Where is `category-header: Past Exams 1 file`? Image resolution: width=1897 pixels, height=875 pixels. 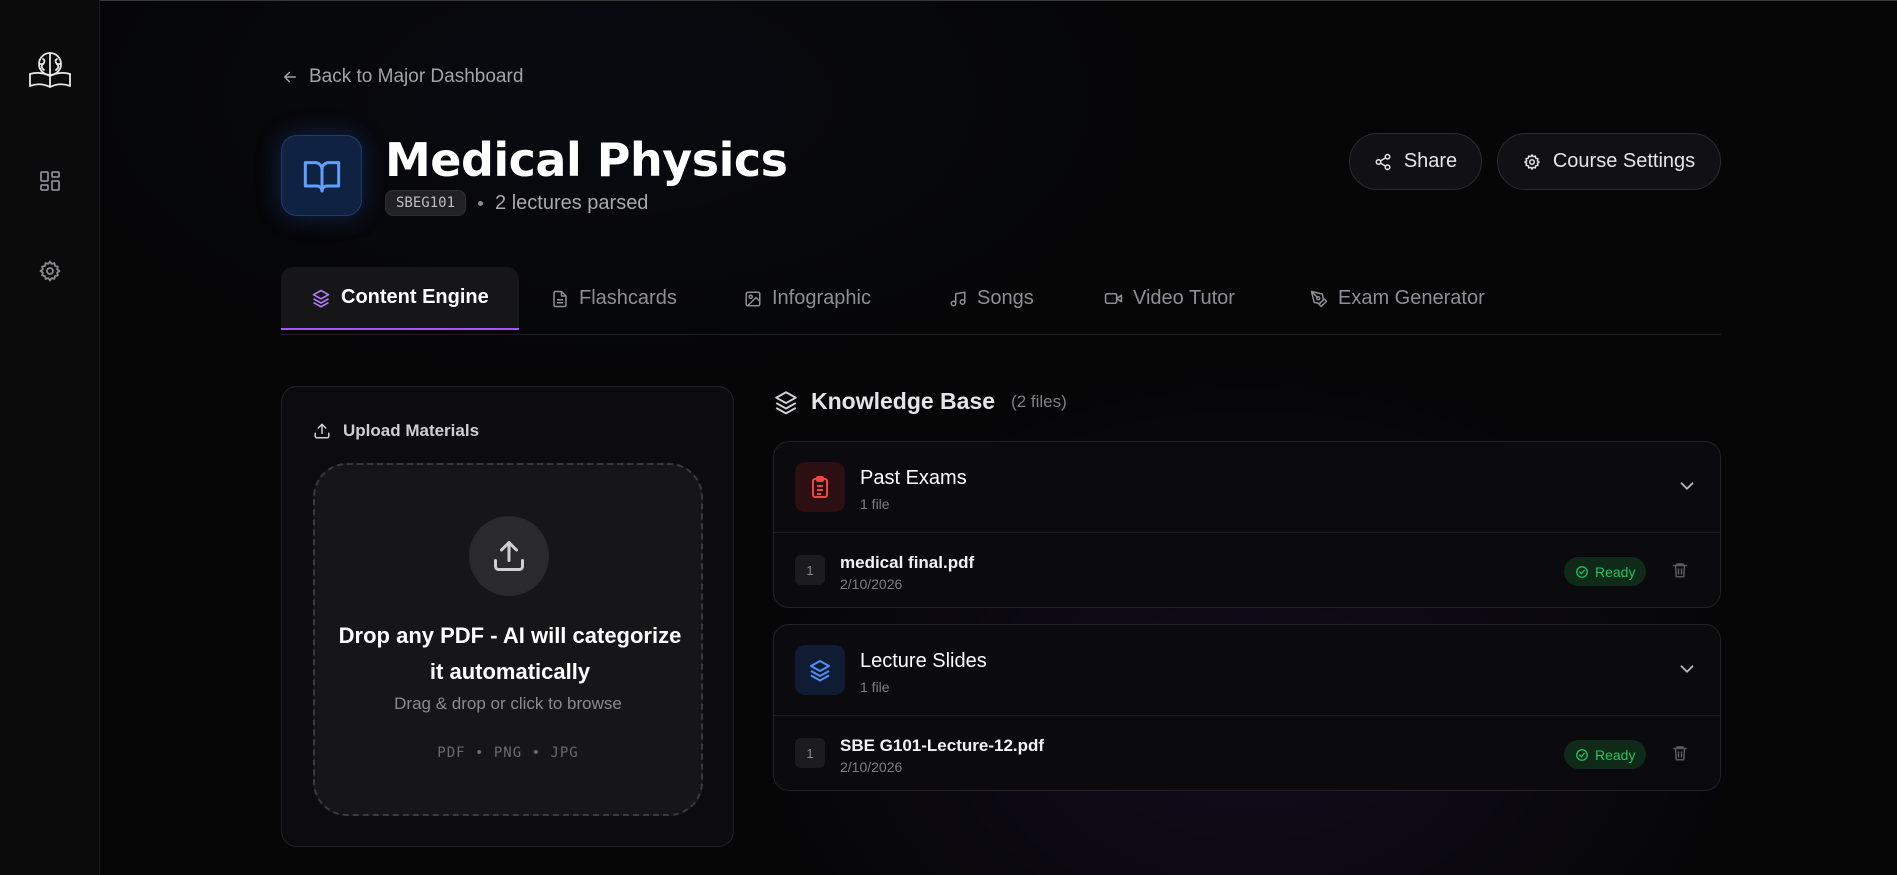
category-header: Past Exams 1 file is located at coordinates (1247, 487).